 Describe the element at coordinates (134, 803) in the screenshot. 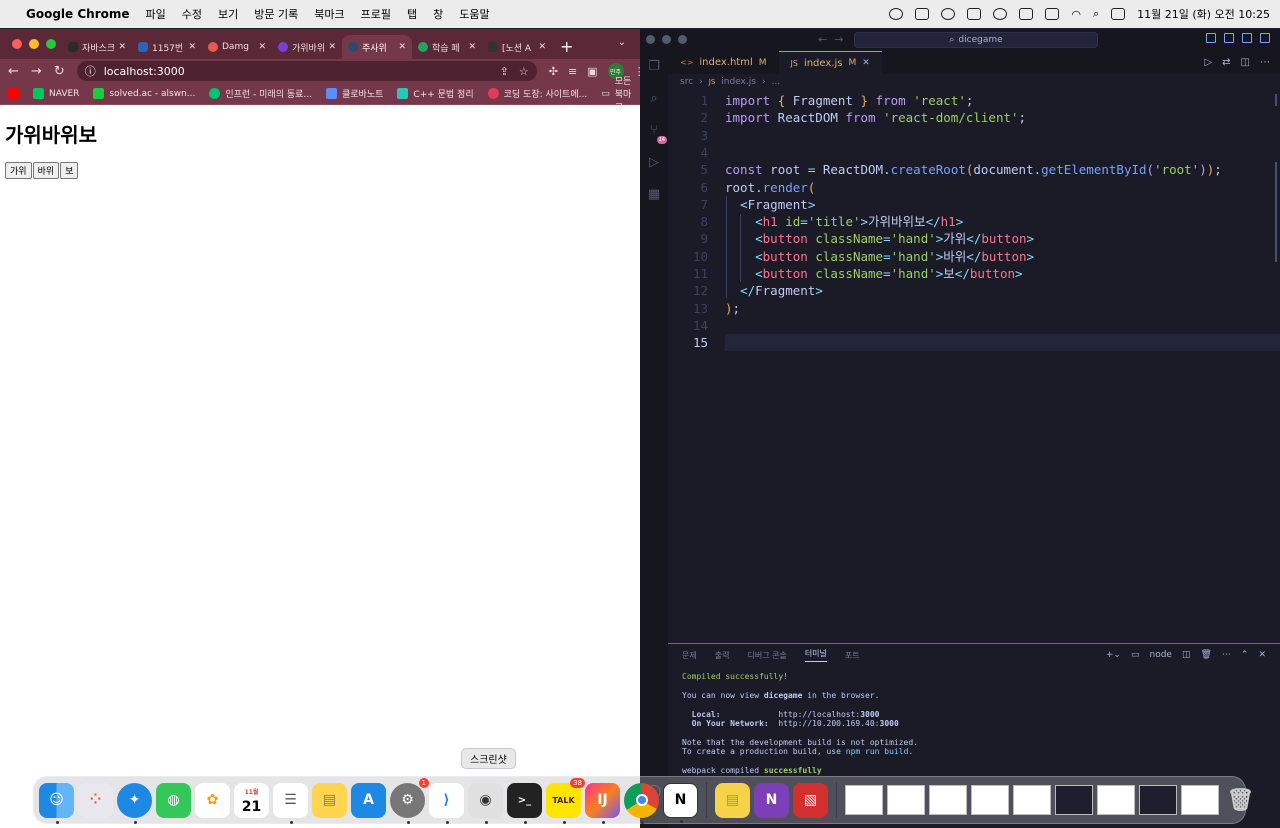

I see `safari-icon: ✦` at that location.